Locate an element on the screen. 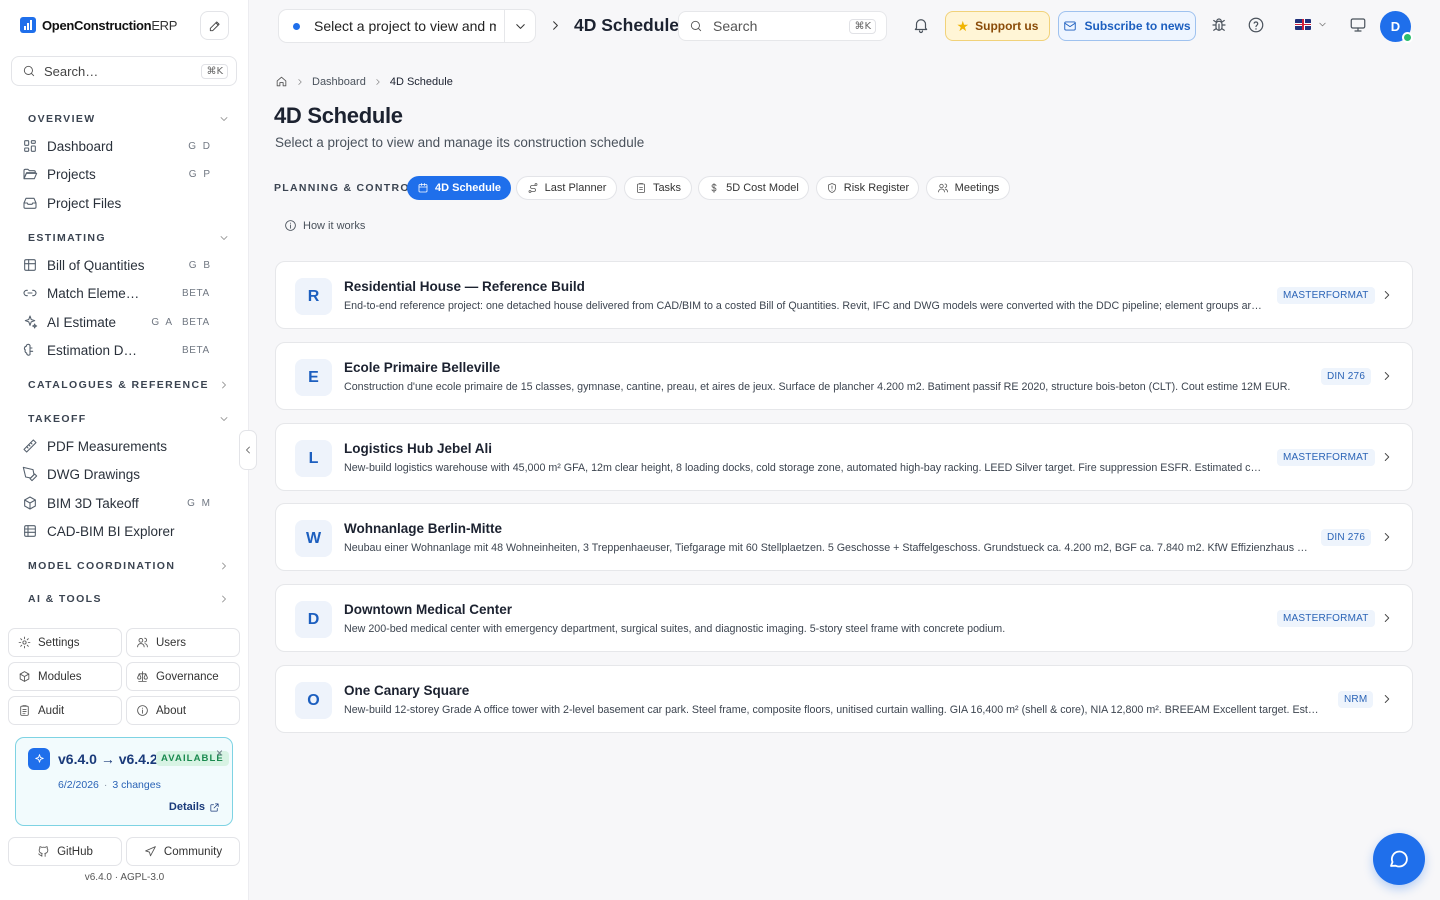 The height and width of the screenshot is (900, 1440). github-button: GitHub is located at coordinates (65, 851).